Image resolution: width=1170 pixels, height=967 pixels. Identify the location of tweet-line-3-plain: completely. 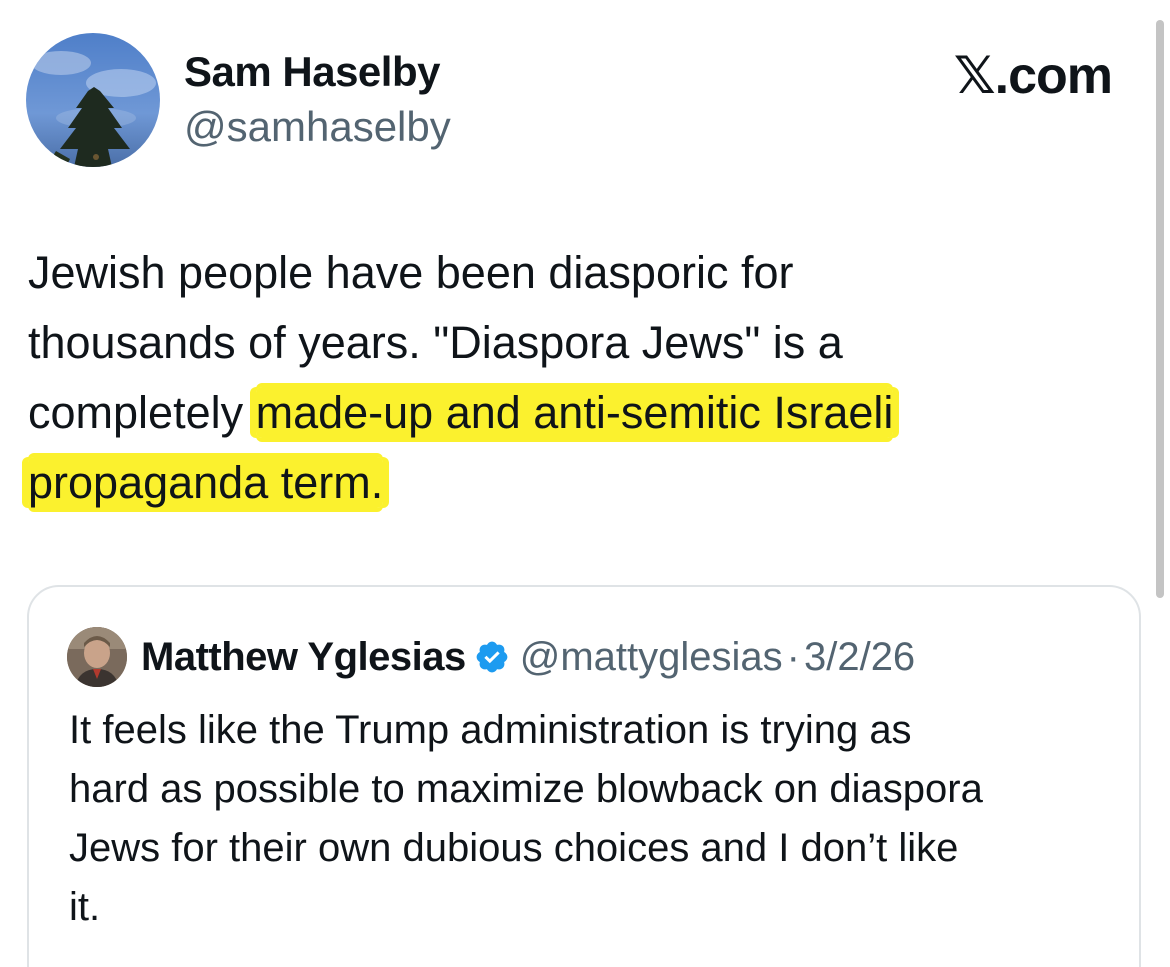
(142, 412).